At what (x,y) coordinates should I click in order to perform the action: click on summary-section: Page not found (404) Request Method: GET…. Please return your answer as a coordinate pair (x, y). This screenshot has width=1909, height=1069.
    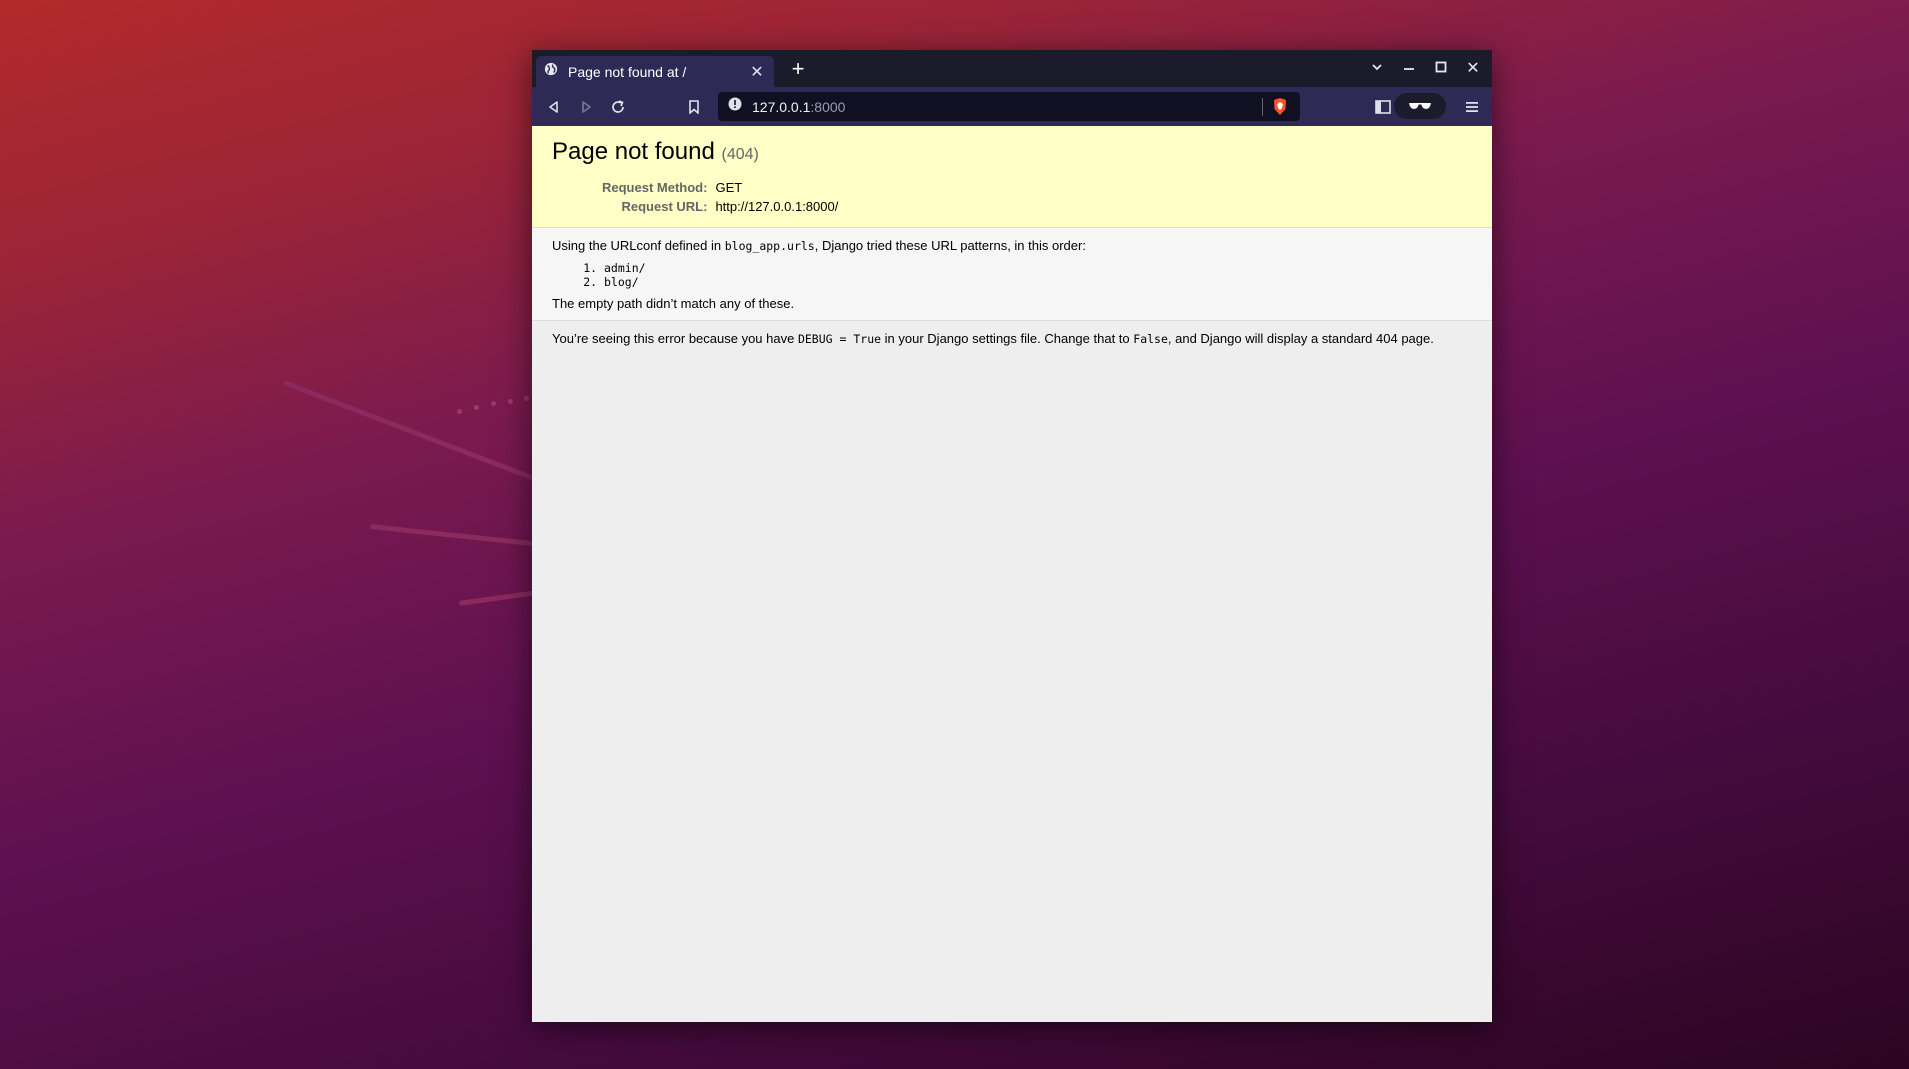
    Looking at the image, I should click on (1012, 177).